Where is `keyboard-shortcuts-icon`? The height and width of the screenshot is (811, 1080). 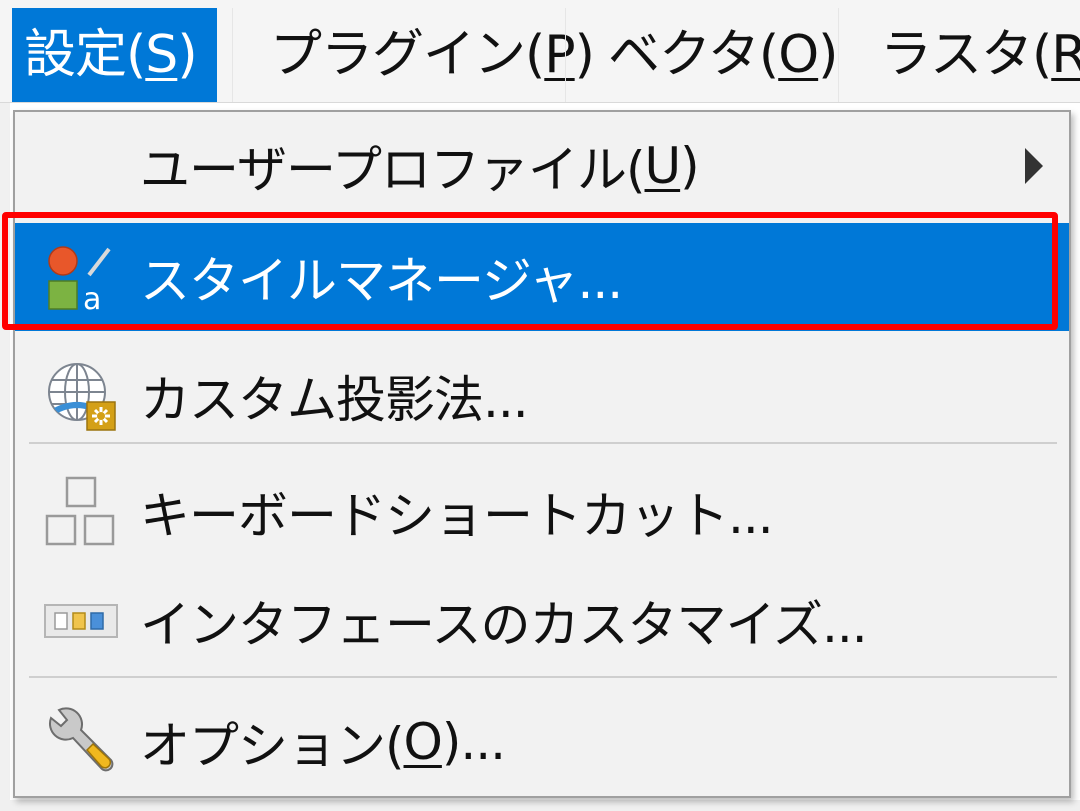
keyboard-shortcuts-icon is located at coordinates (81, 512).